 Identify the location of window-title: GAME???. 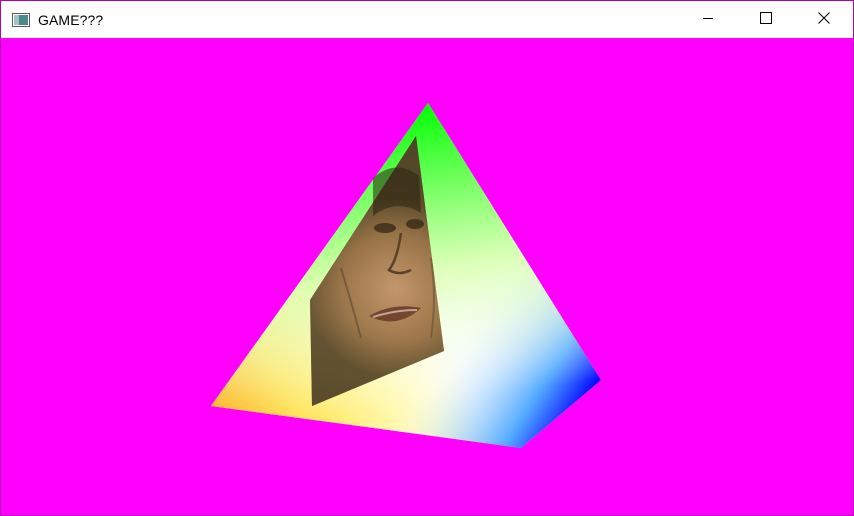
(71, 19).